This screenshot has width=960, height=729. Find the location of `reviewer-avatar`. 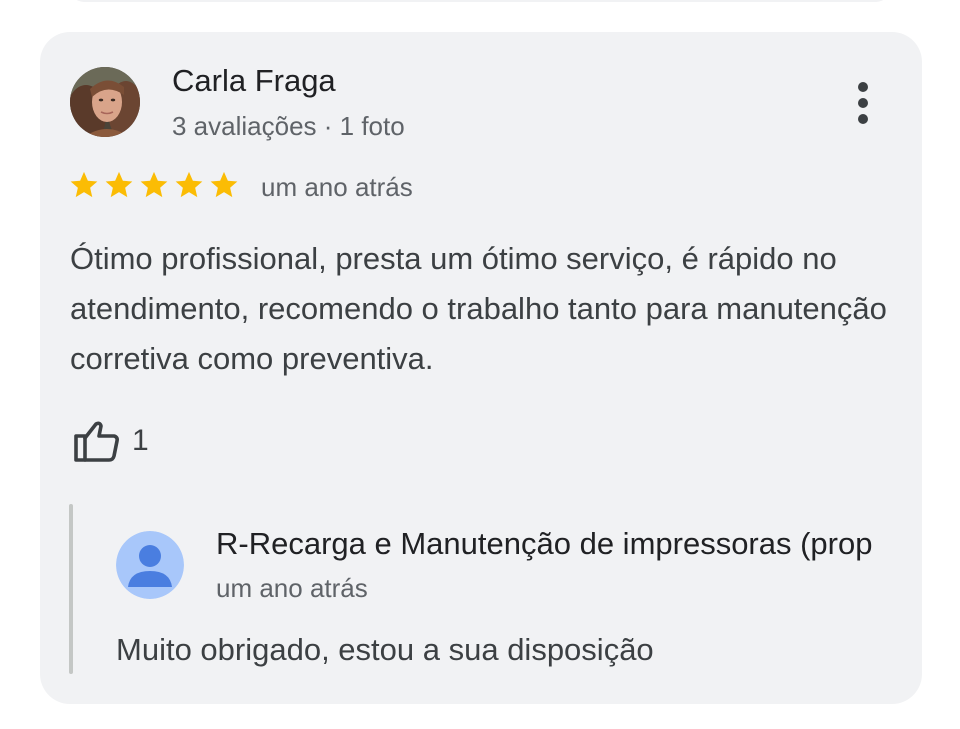

reviewer-avatar is located at coordinates (105, 102).